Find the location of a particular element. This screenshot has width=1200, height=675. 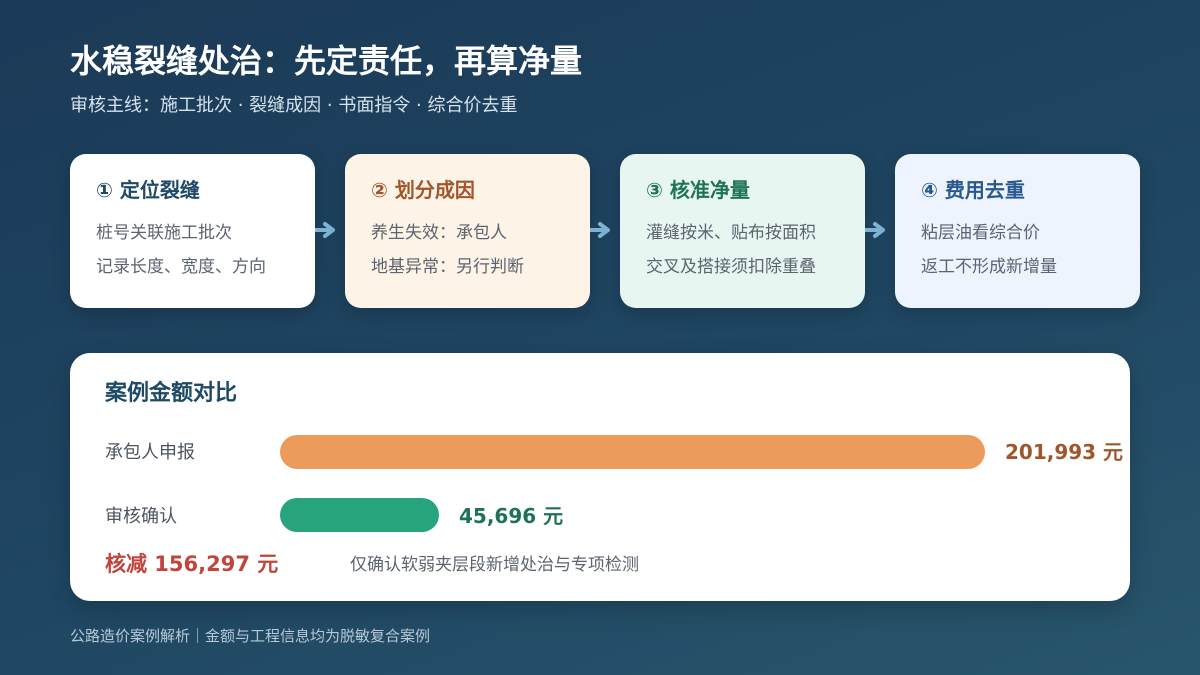

bar-label-approved: 审核确认 is located at coordinates (141, 516).